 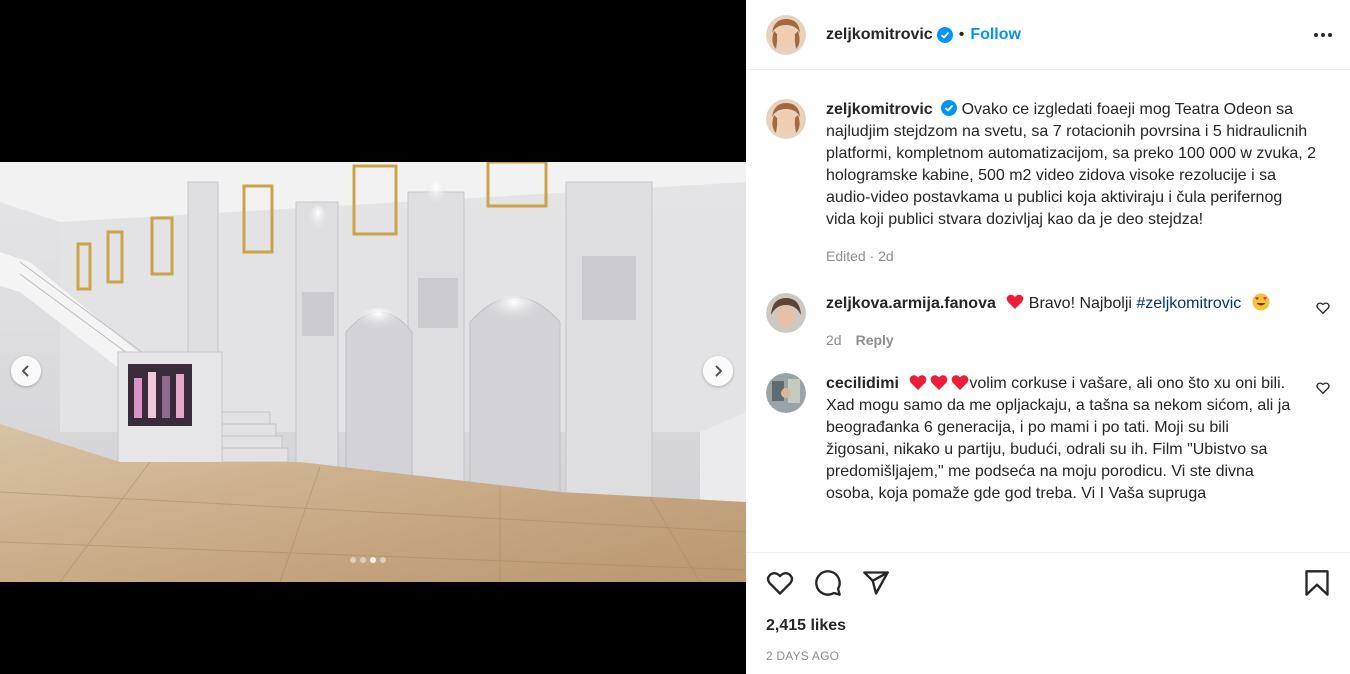 What do you see at coordinates (875, 340) in the screenshot?
I see `reply-button: Reply` at bounding box center [875, 340].